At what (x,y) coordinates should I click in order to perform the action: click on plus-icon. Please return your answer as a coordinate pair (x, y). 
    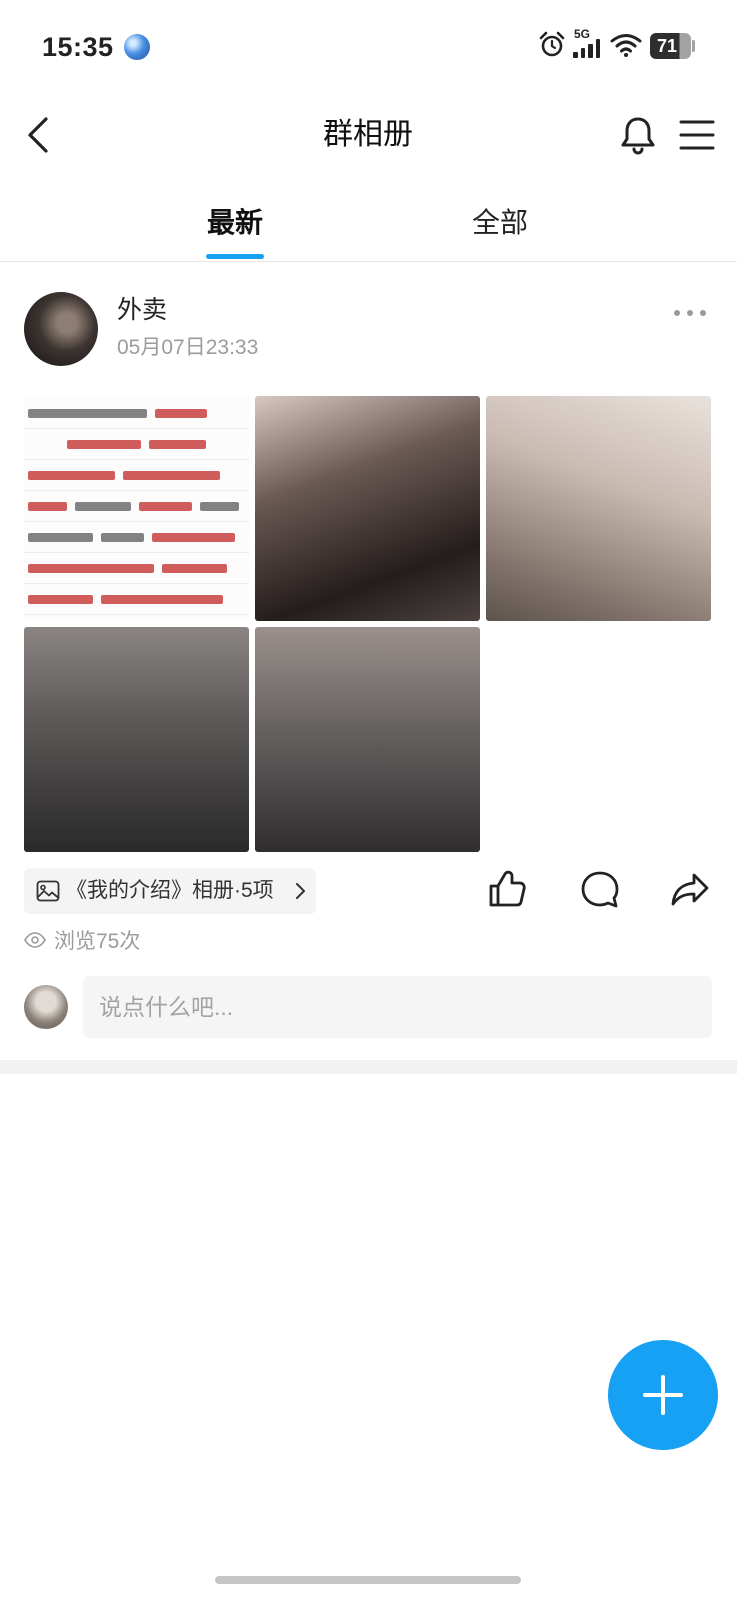
    Looking at the image, I should click on (663, 1395).